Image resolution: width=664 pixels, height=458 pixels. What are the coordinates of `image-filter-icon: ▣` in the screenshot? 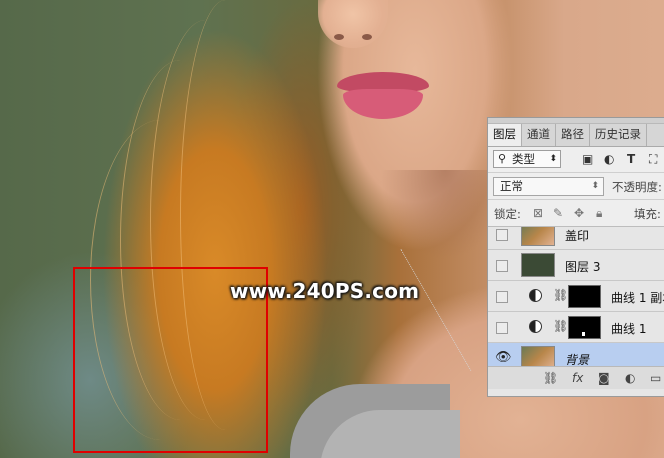 It's located at (587, 159).